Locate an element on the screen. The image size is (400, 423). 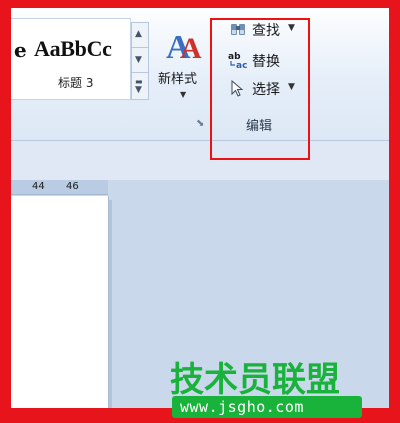
new-styles-label: 新样式 is located at coordinates (178, 79).